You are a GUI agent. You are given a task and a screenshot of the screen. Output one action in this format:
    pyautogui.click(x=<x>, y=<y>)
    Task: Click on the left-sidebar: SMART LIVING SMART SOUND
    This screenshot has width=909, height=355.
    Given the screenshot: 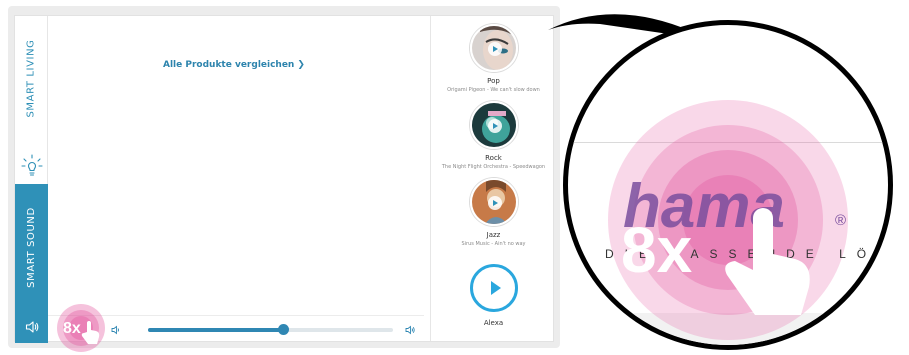 What is the action you would take?
    pyautogui.click(x=31, y=179)
    